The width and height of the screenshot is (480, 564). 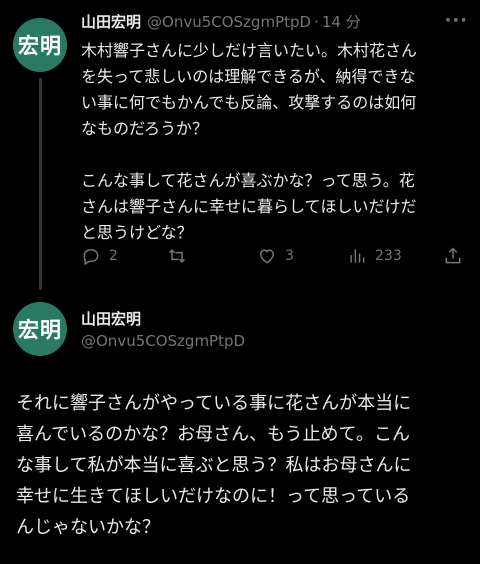 What do you see at coordinates (213, 434) in the screenshot?
I see `tweet-line: 喜んでいるのかな？お母さん、もう止めて。こん` at bounding box center [213, 434].